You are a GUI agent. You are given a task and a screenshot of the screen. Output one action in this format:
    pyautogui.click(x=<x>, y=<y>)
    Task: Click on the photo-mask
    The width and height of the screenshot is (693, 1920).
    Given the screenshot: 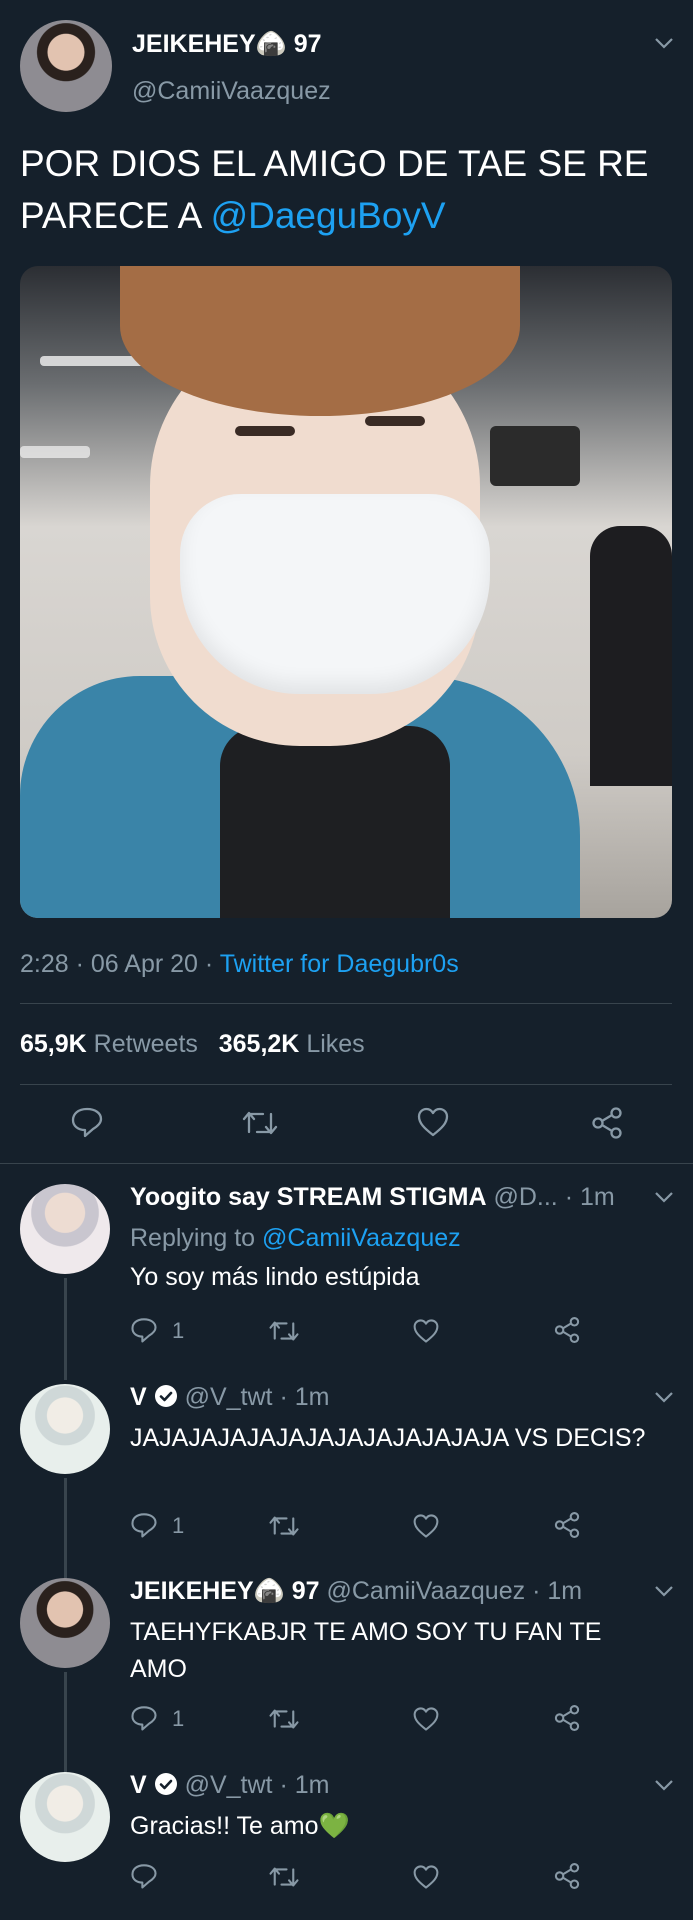 What is the action you would take?
    pyautogui.click(x=335, y=594)
    